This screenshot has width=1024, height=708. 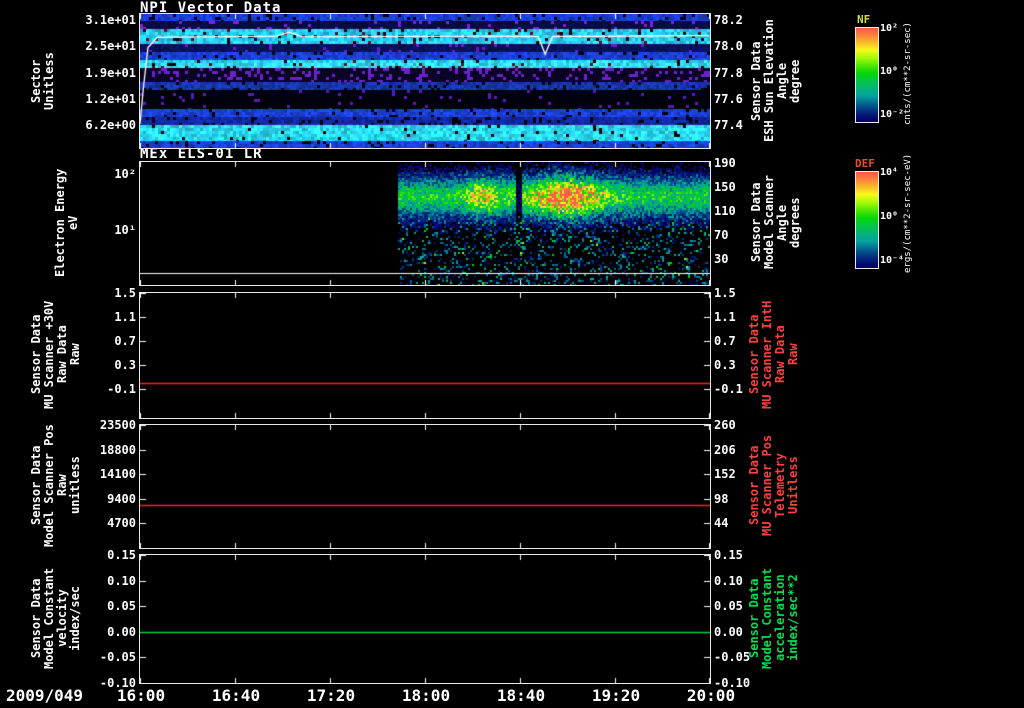 What do you see at coordinates (725, 474) in the screenshot?
I see `y-tick-label: 152` at bounding box center [725, 474].